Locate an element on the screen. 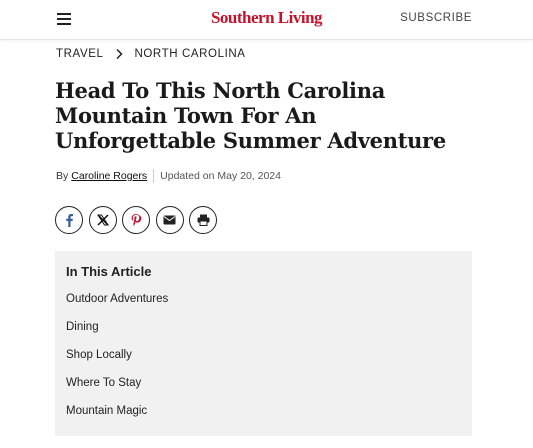  byline-divider is located at coordinates (154, 176).